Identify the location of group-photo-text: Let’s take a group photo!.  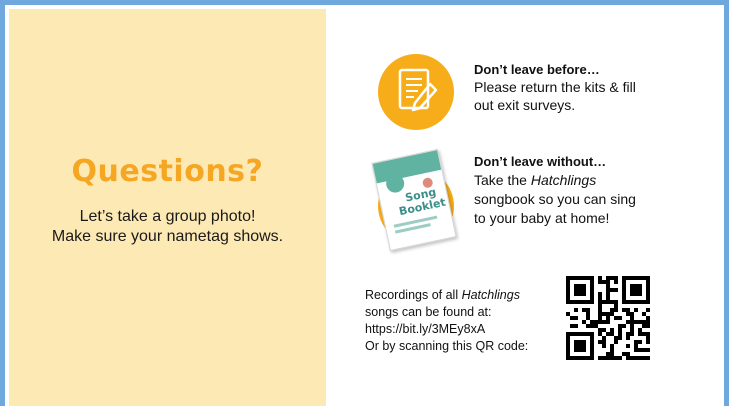
(167, 216).